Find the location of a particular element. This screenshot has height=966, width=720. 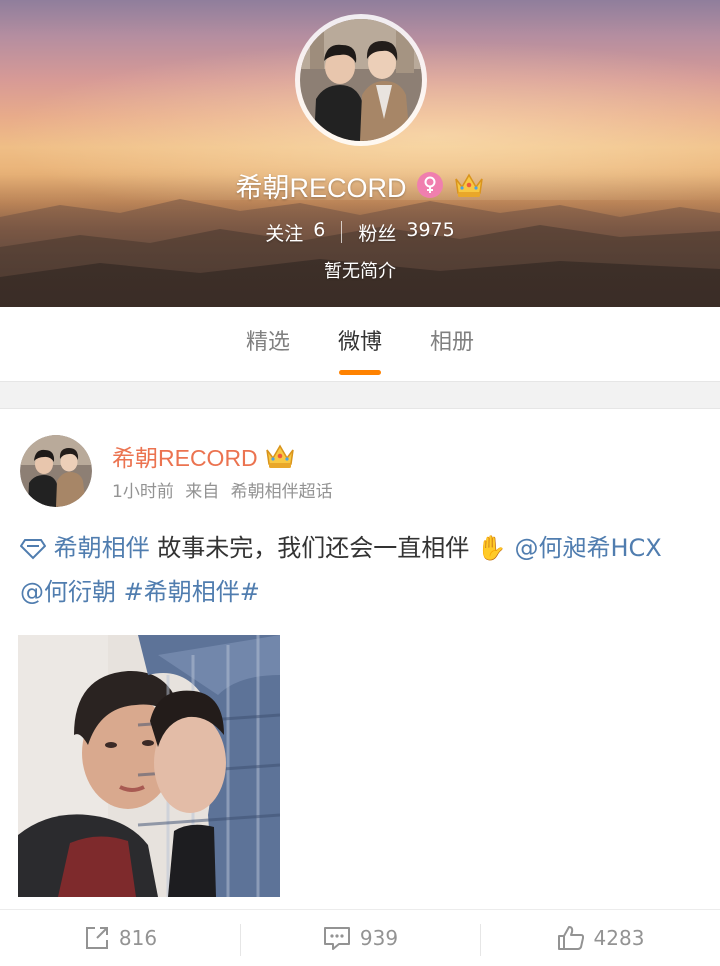

supertopic-link: 希朝相伴 is located at coordinates (102, 548).